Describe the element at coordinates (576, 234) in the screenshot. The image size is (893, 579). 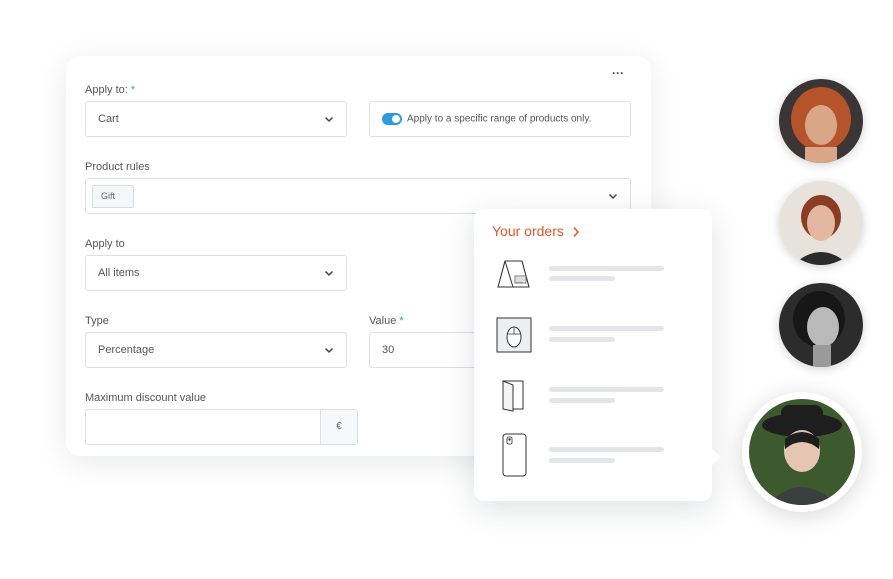
I see `chevron-right-icon` at that location.